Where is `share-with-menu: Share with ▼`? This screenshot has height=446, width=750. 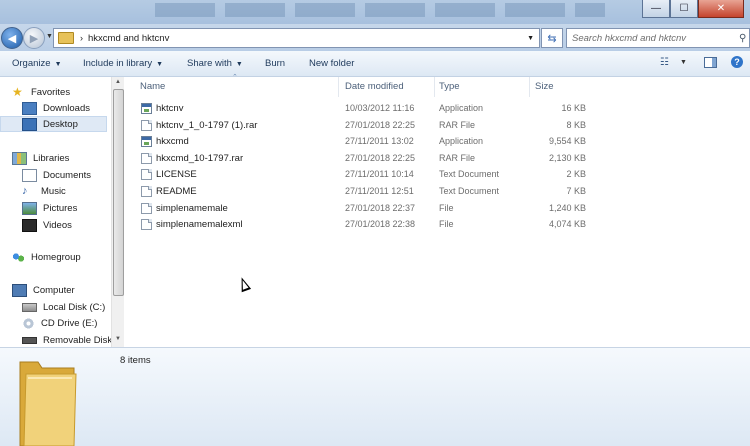 share-with-menu: Share with ▼ is located at coordinates (215, 63).